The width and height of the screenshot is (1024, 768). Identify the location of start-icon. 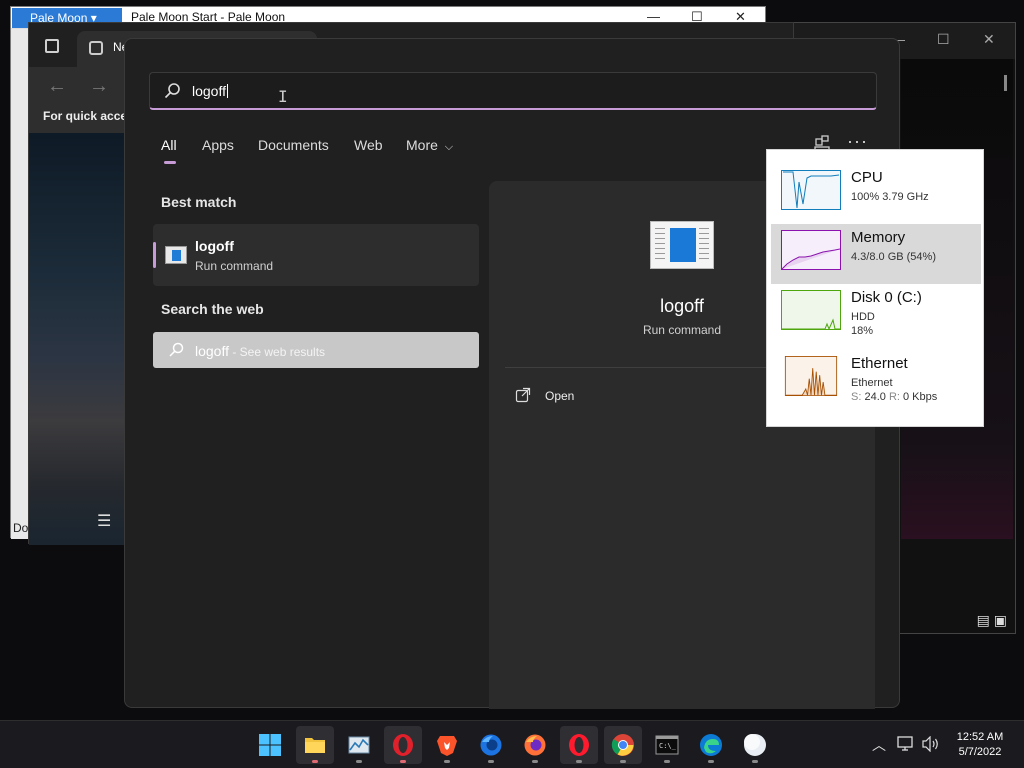
(270, 745).